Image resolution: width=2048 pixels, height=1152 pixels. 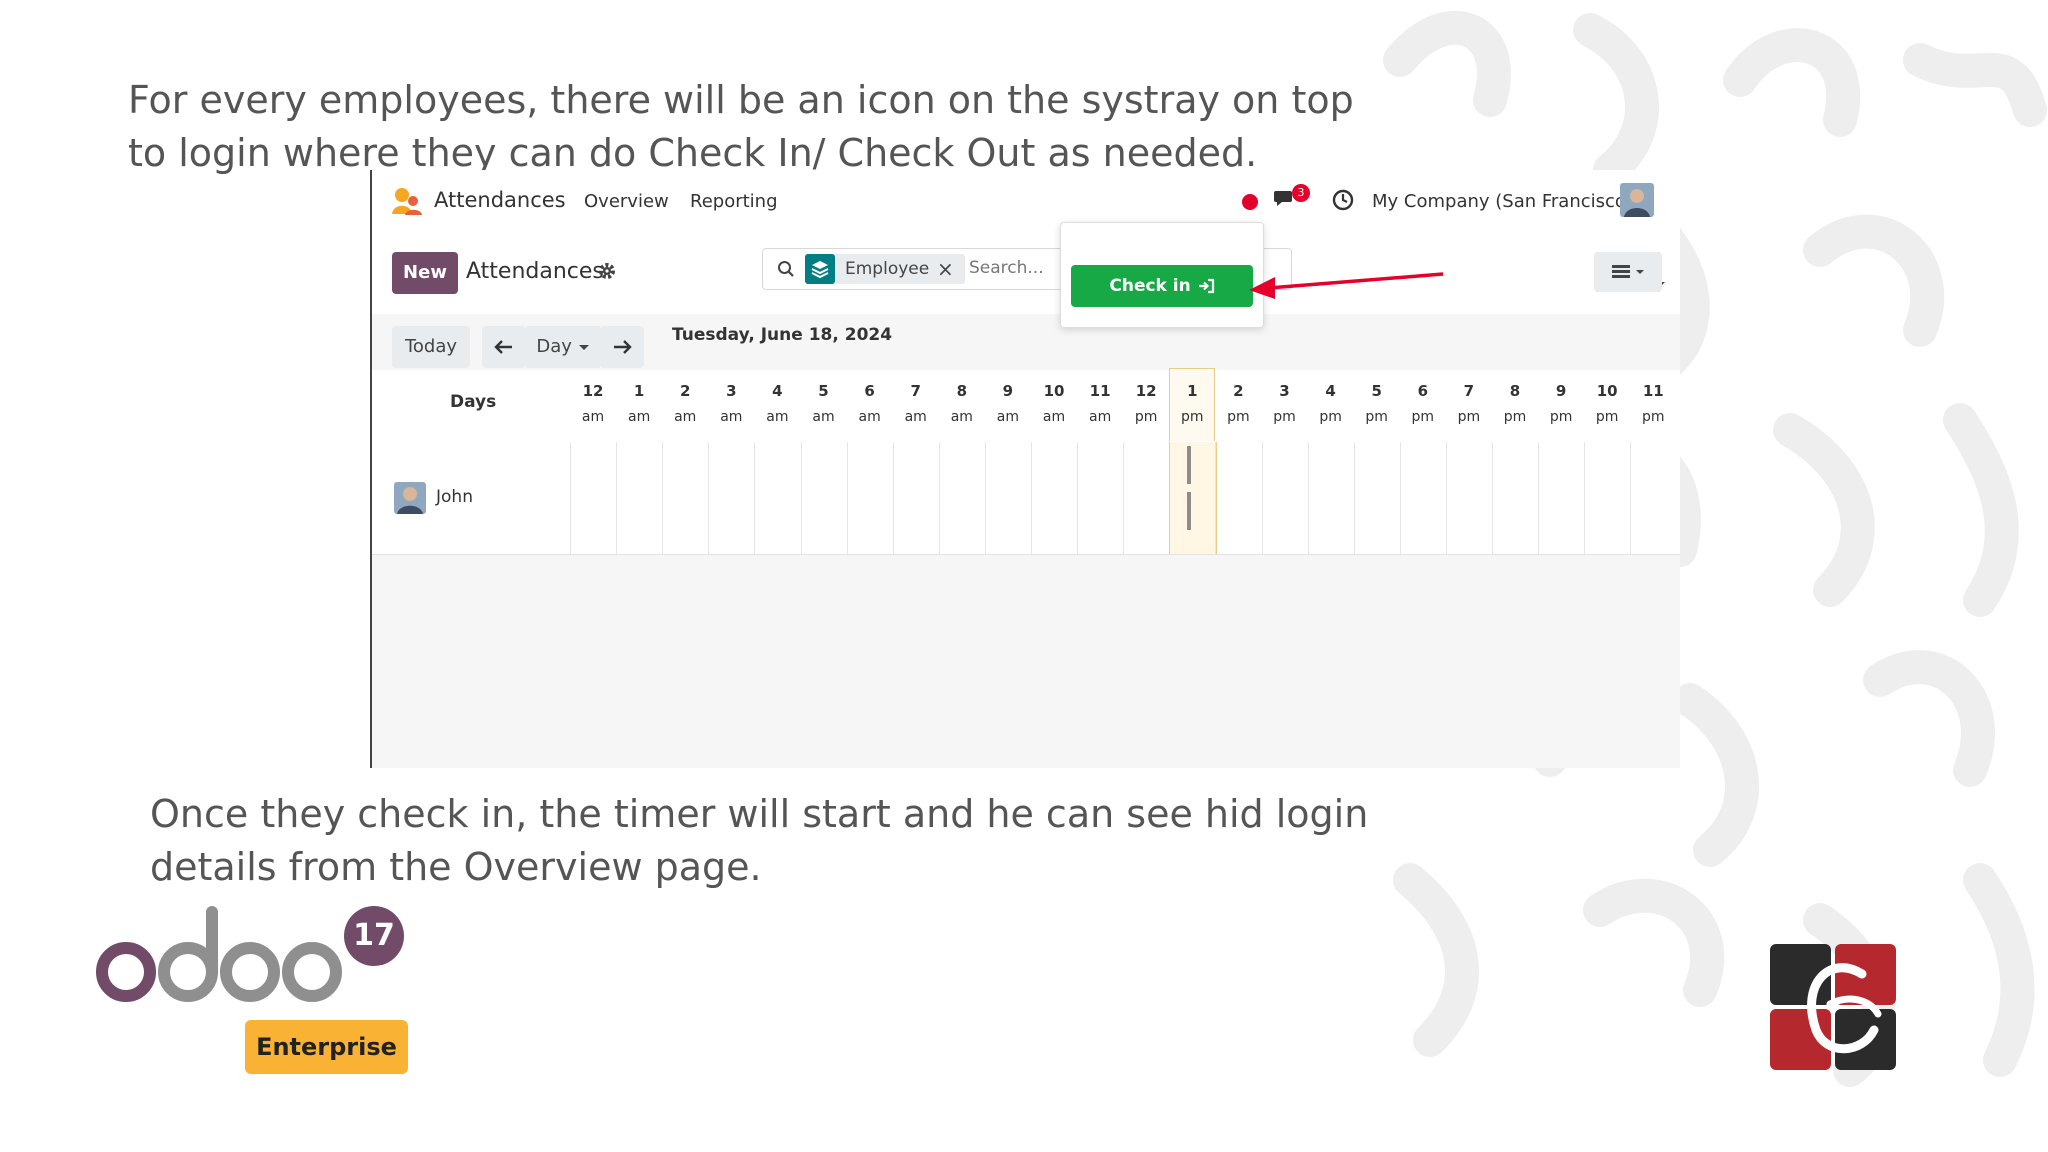 What do you see at coordinates (1189, 511) in the screenshot?
I see `timer-bar` at bounding box center [1189, 511].